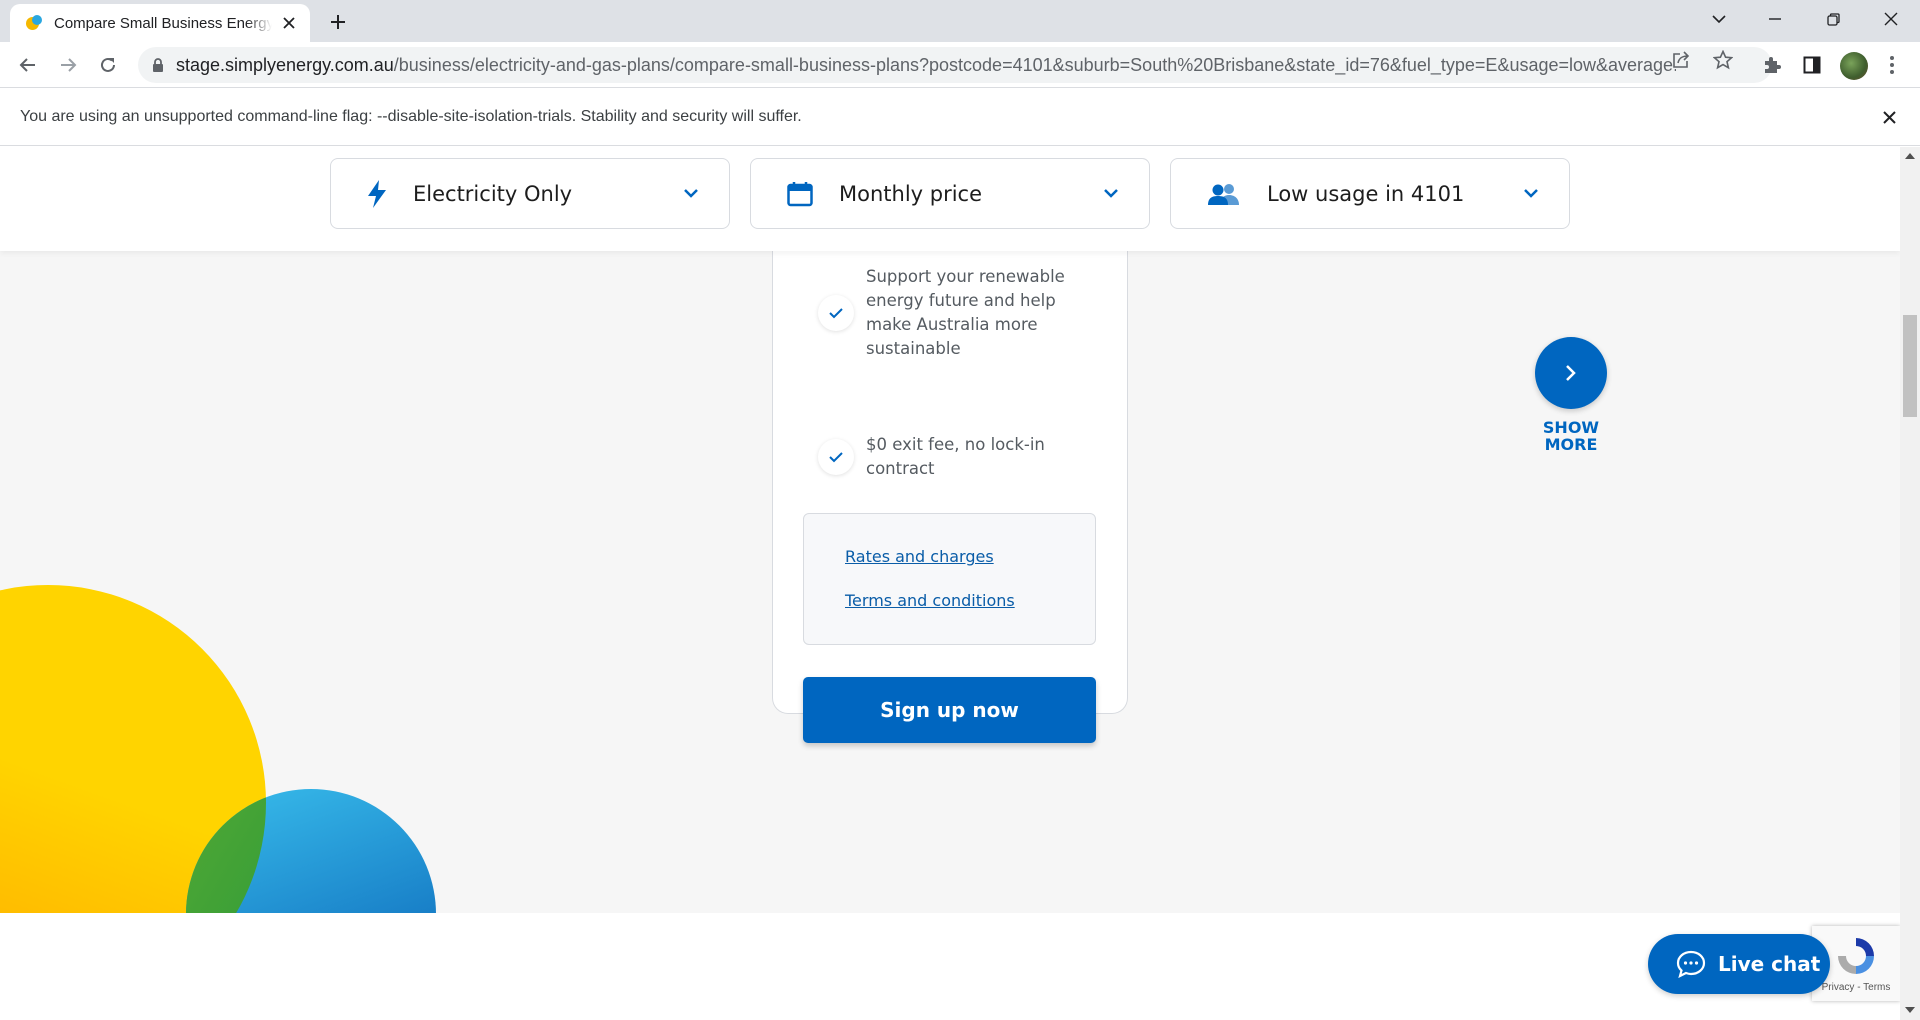  What do you see at coordinates (1910, 1010) in the screenshot?
I see `scroll-down-icon` at bounding box center [1910, 1010].